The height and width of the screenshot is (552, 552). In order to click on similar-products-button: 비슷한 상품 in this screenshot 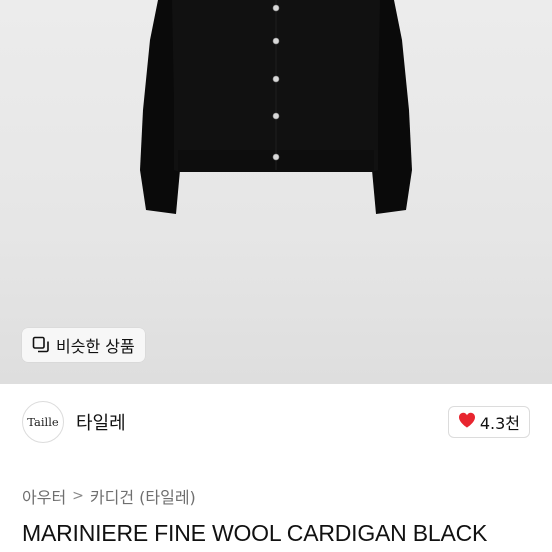, I will do `click(83, 345)`.